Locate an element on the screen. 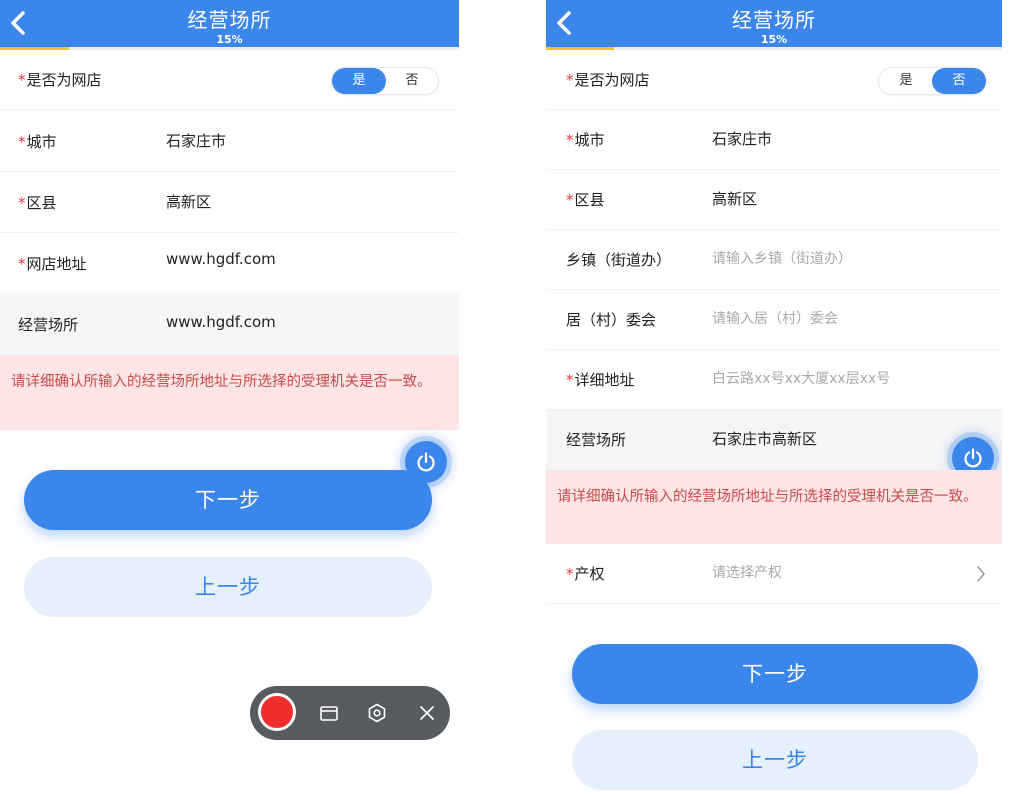 The height and width of the screenshot is (794, 1036). detail-address-input: 白云路xx号xx大厦xx层xx号 is located at coordinates (801, 379).